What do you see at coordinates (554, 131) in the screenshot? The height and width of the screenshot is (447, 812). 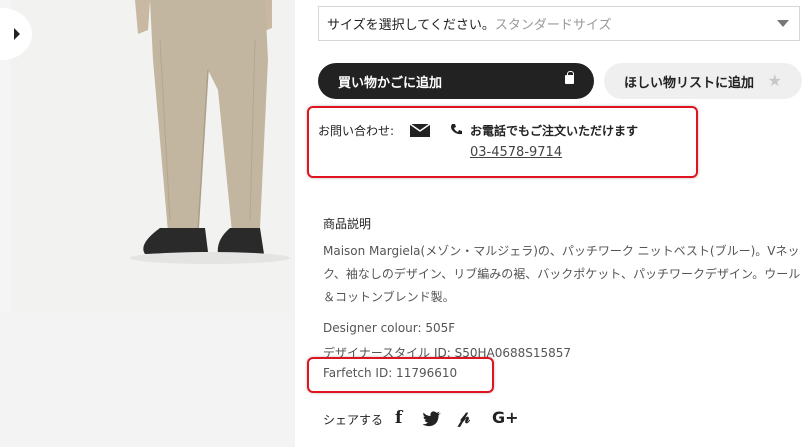 I see `phone-order-title: お電話でもご注文いただけます` at bounding box center [554, 131].